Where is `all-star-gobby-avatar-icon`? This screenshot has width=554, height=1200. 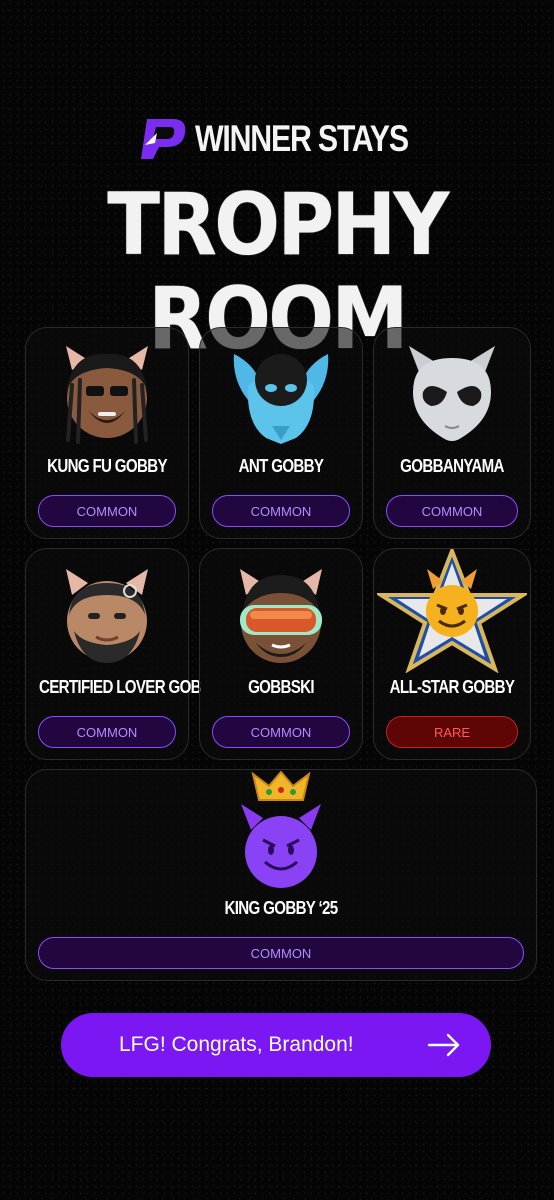 all-star-gobby-avatar-icon is located at coordinates (452, 611).